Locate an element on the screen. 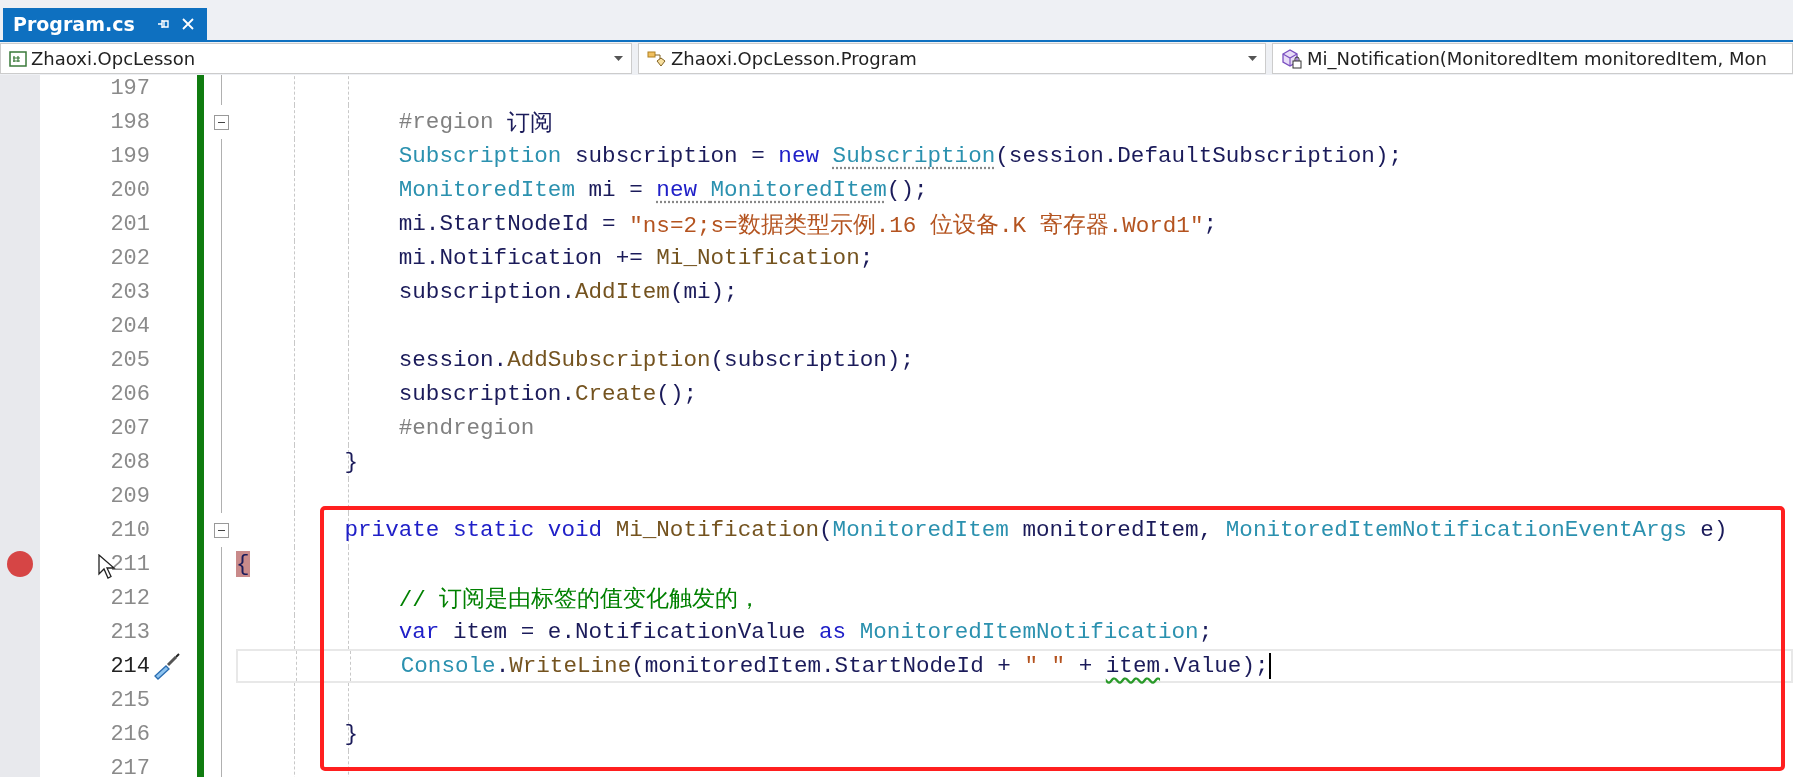  pin-icon is located at coordinates (163, 24).